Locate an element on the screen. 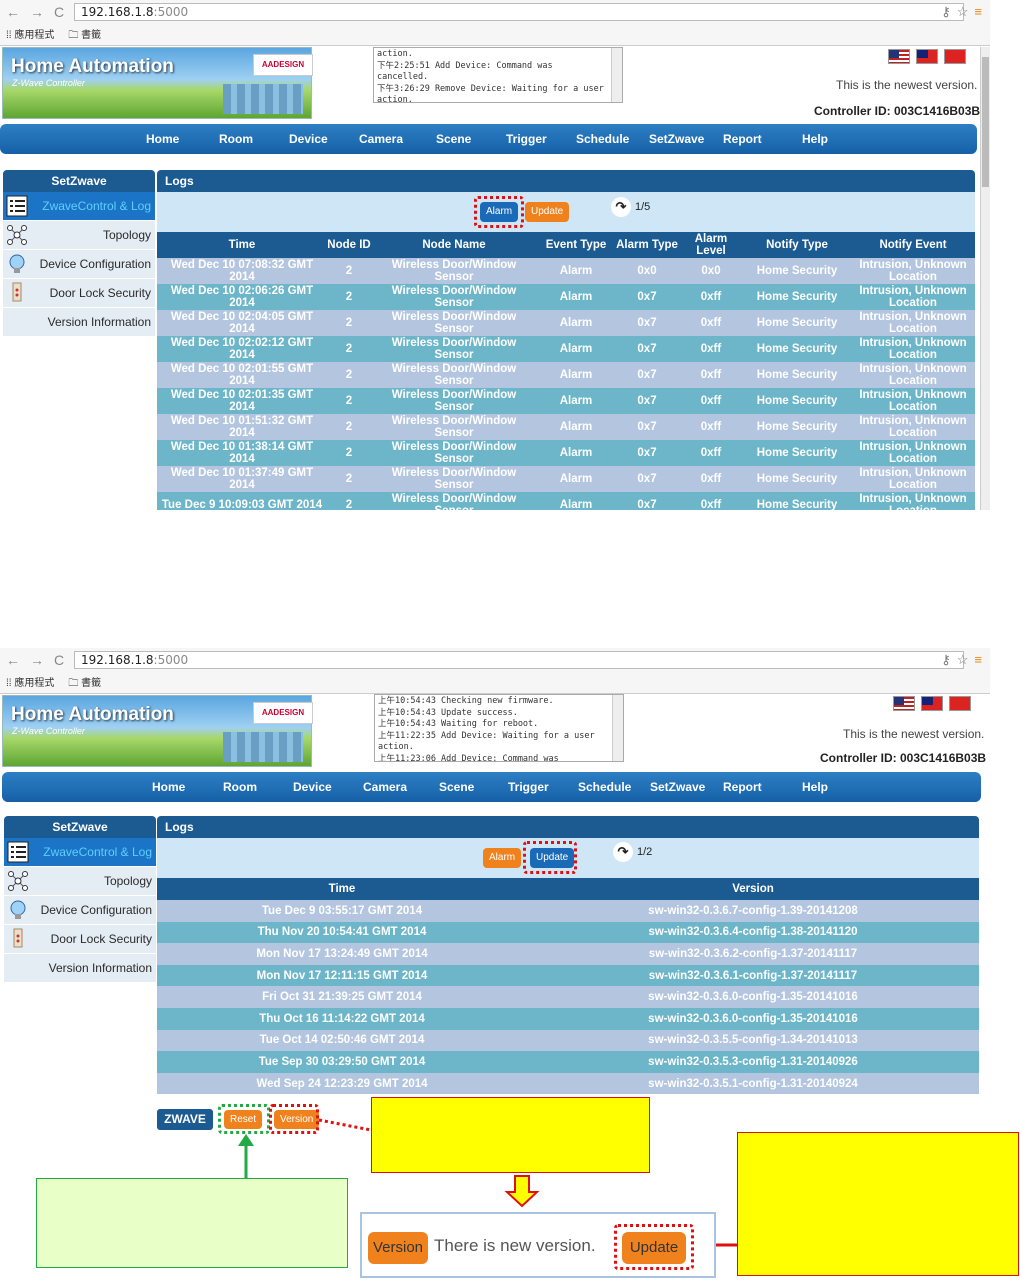 The height and width of the screenshot is (1280, 1020). reset-arrow-head is located at coordinates (246, 1140).